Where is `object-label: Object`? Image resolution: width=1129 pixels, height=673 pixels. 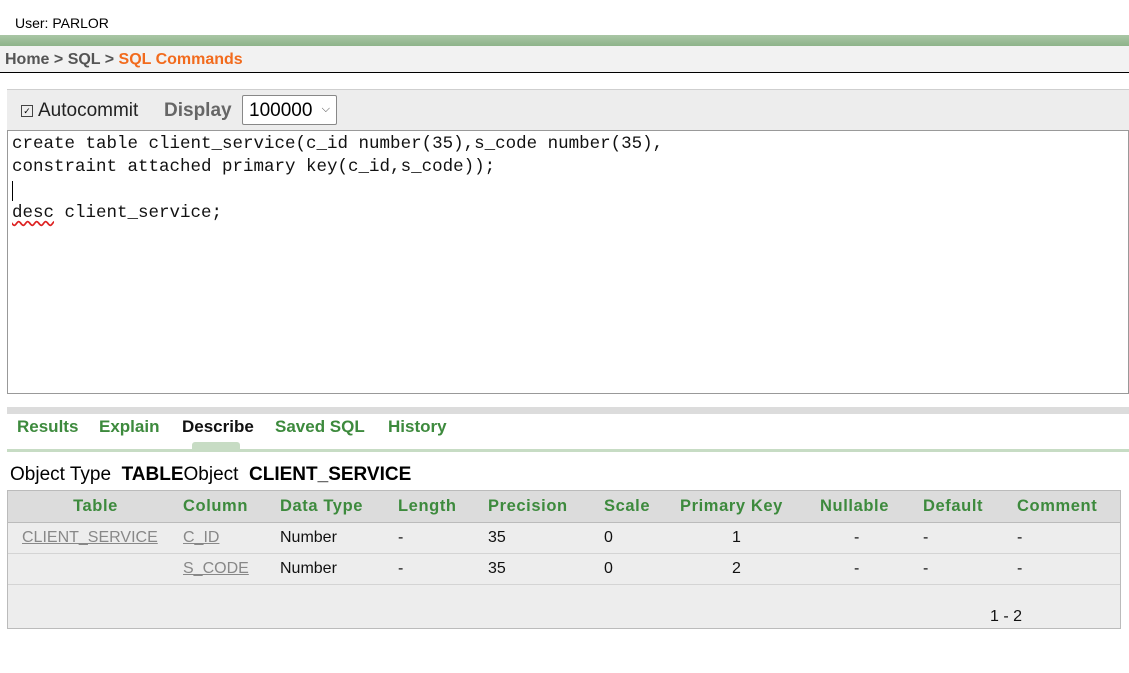
object-label: Object is located at coordinates (211, 474).